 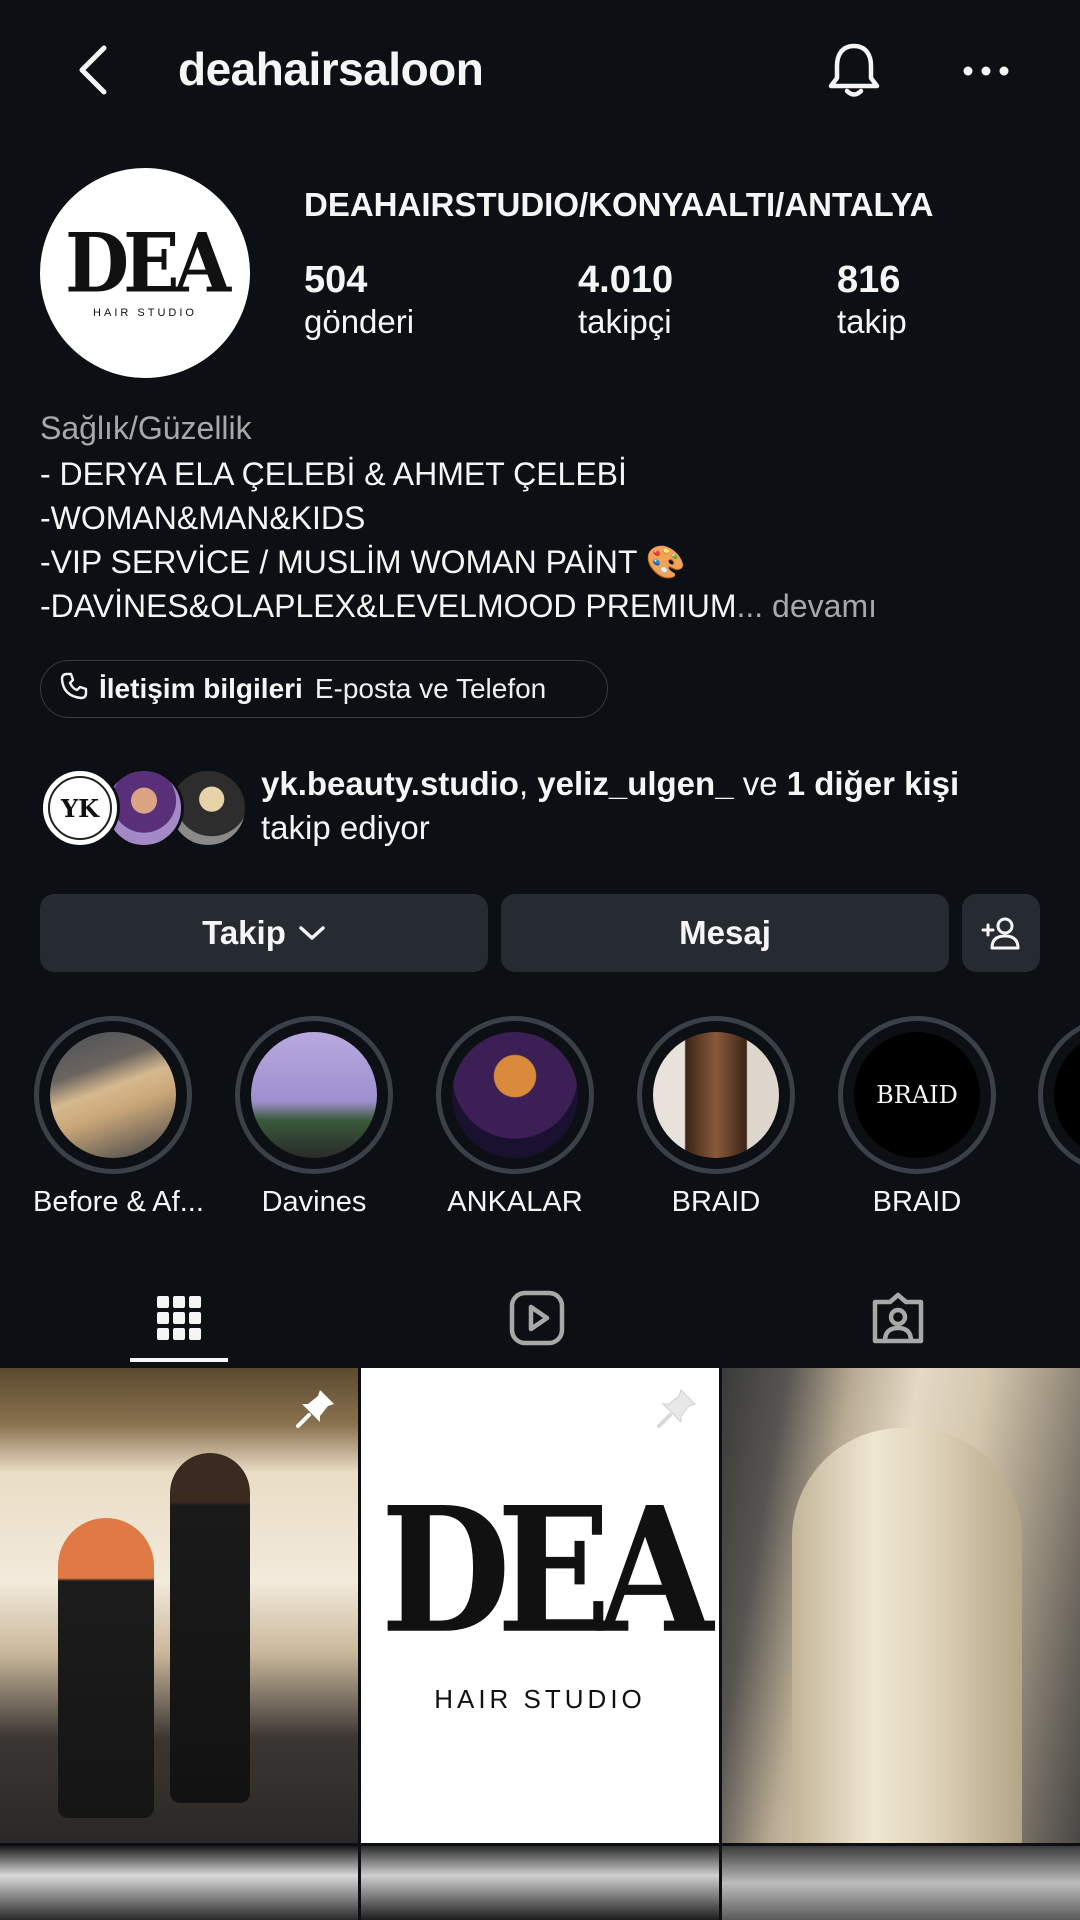 What do you see at coordinates (359, 321) in the screenshot?
I see `stat-posts-label: gönderi` at bounding box center [359, 321].